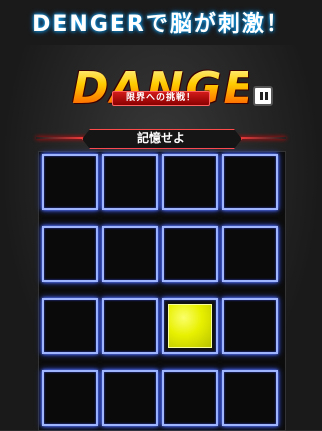 Image resolution: width=322 pixels, height=431 pixels. I want to click on lit-lamp, so click(190, 326).